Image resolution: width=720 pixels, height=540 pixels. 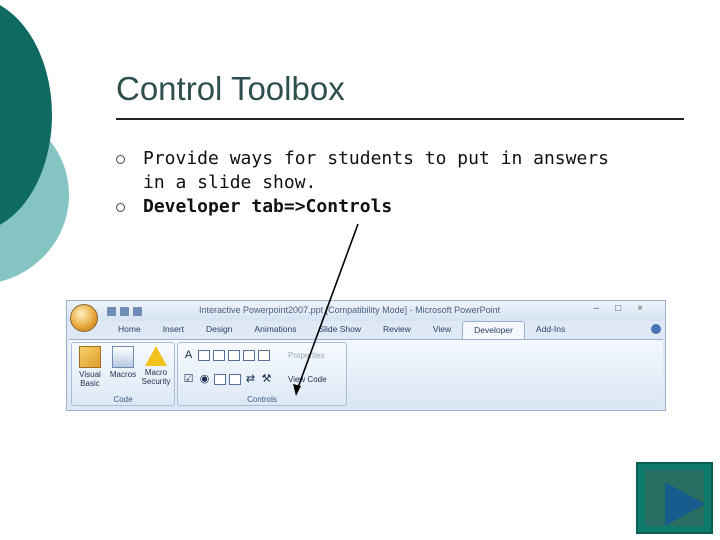 What do you see at coordinates (230, 88) in the screenshot?
I see `slide-title: Control Toolbox` at bounding box center [230, 88].